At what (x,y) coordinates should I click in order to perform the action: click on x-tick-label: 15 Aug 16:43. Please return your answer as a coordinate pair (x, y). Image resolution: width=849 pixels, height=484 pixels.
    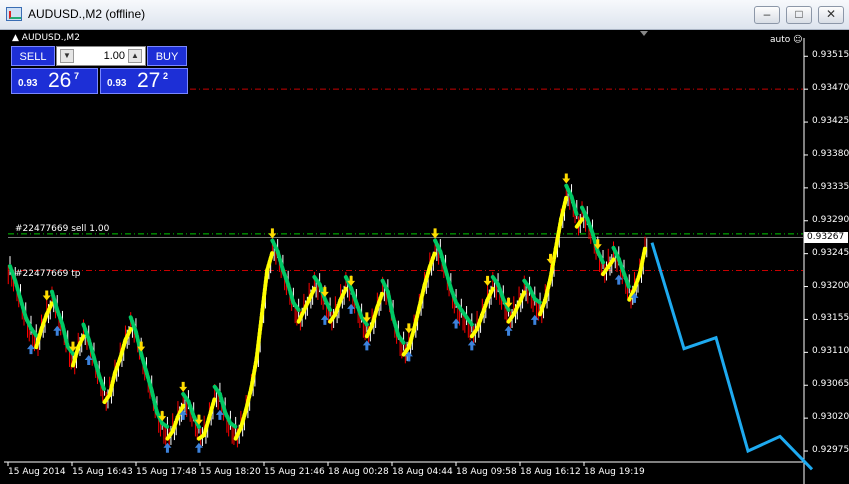
    Looking at the image, I should click on (102, 472).